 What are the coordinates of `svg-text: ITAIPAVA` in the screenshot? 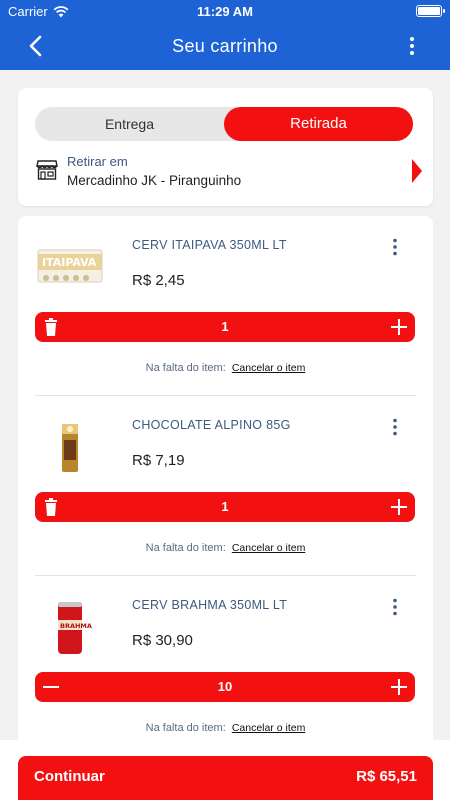 It's located at (69, 262).